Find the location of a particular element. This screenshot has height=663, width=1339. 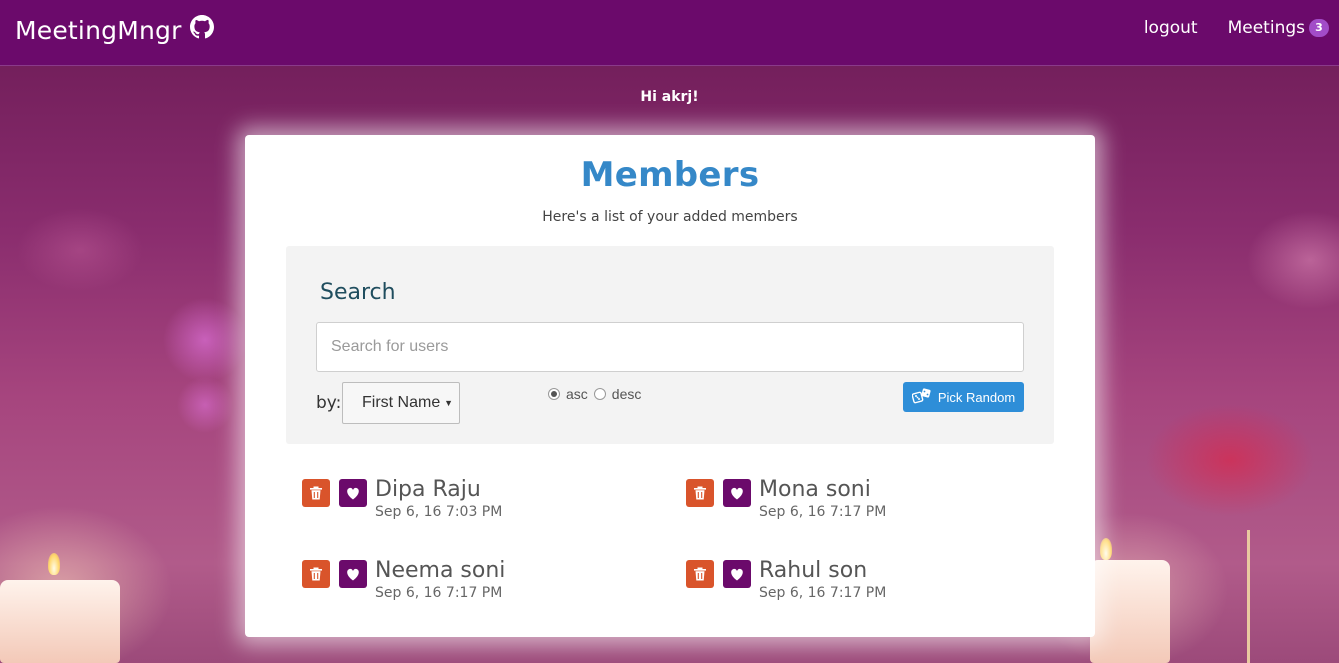

meetings-label: Meetings is located at coordinates (1266, 28).